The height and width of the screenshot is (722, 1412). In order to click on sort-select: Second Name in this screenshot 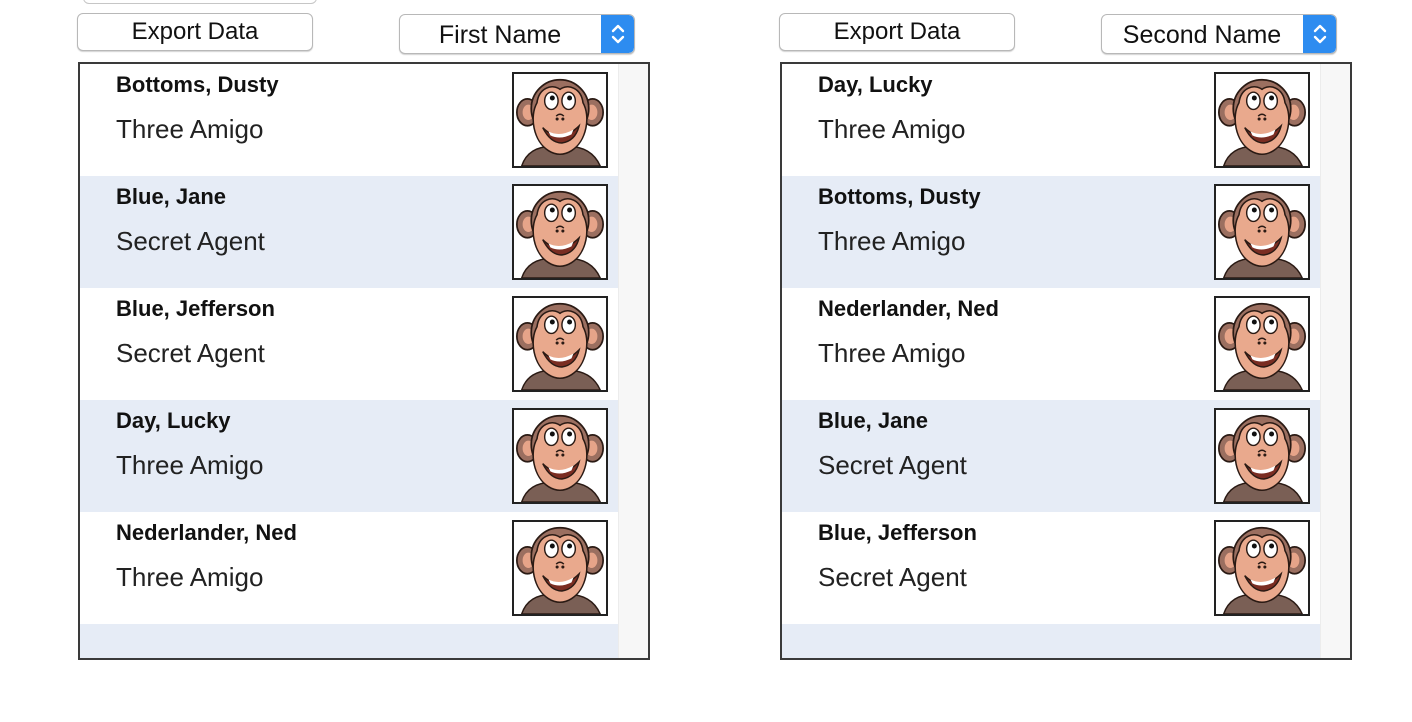, I will do `click(1219, 34)`.